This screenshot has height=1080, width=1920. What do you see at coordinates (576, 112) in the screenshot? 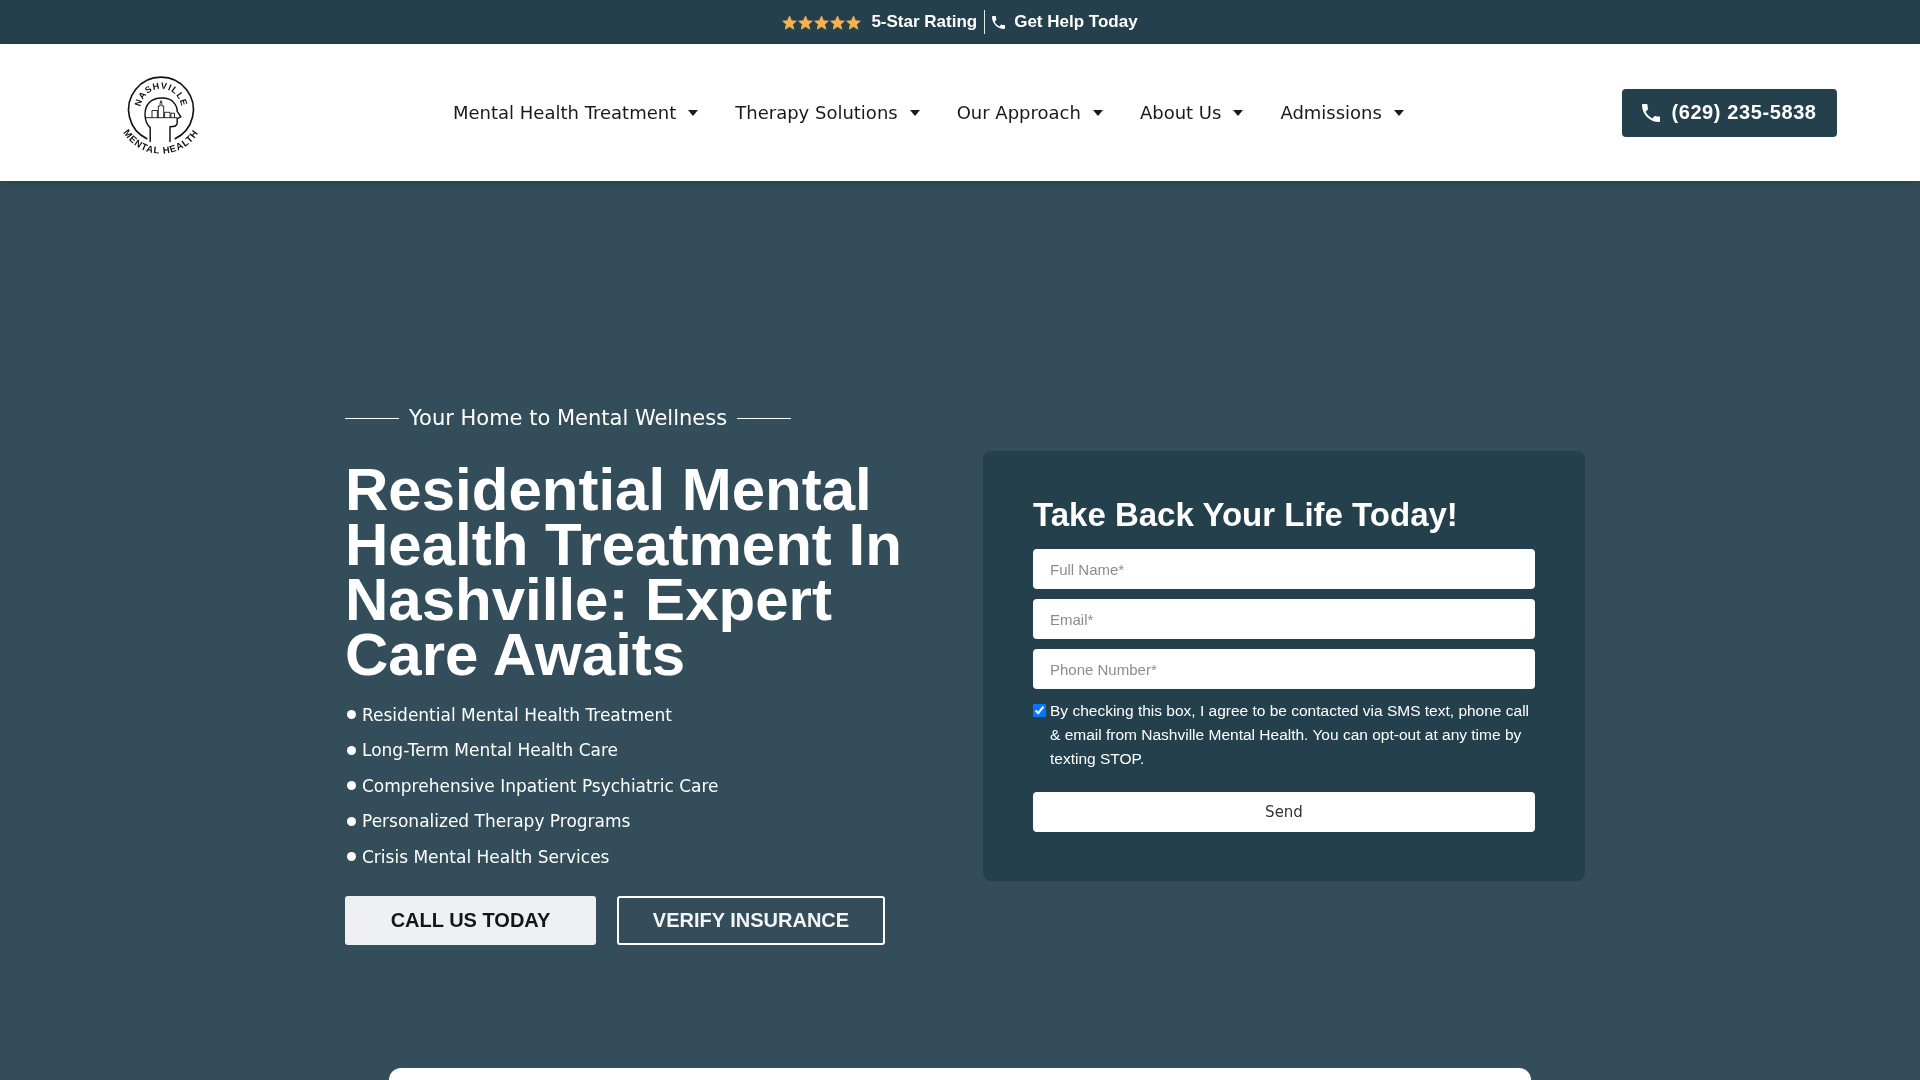
I see `nav-menu-item: Mental Health Treatment` at bounding box center [576, 112].